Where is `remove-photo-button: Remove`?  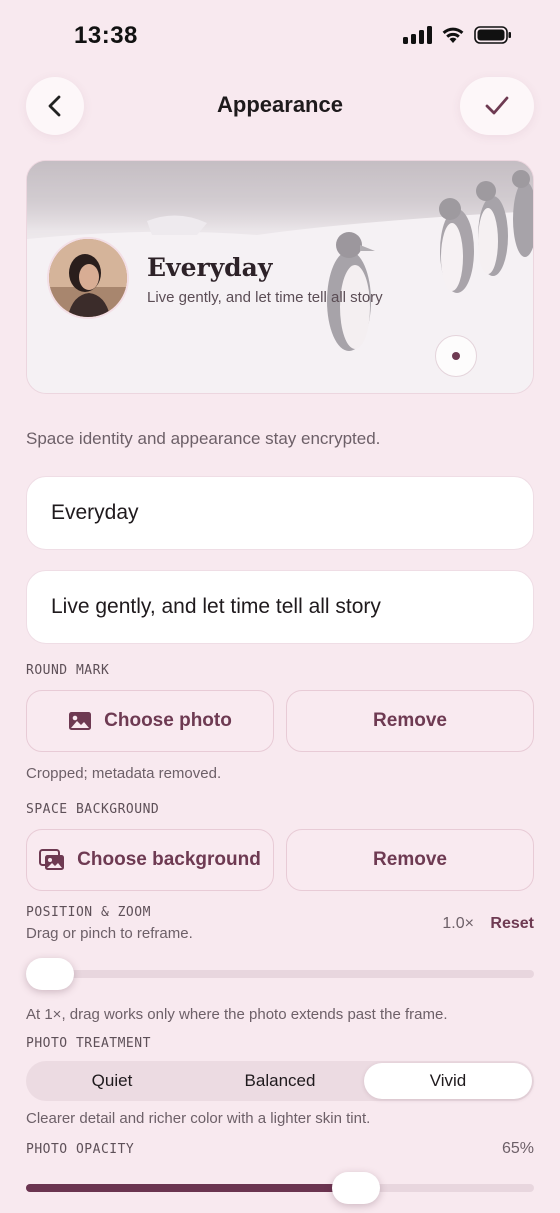 remove-photo-button: Remove is located at coordinates (410, 721).